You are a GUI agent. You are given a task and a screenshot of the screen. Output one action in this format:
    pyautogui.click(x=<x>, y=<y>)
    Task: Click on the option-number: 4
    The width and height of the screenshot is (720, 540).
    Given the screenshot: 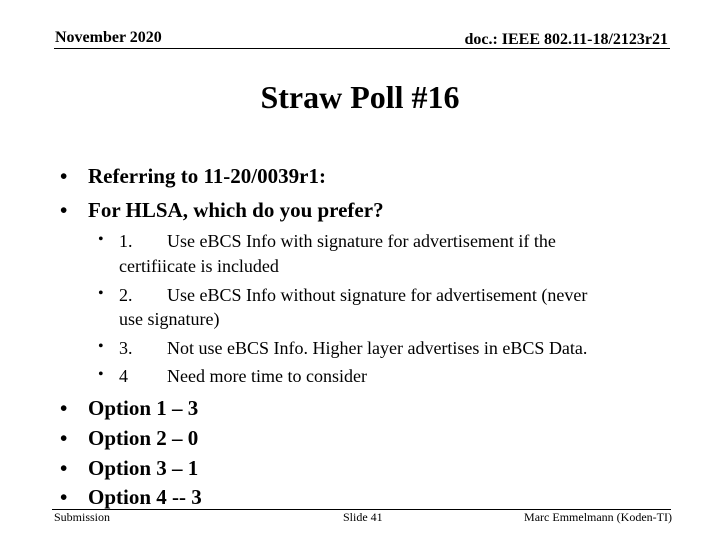 What is the action you would take?
    pyautogui.click(x=123, y=376)
    